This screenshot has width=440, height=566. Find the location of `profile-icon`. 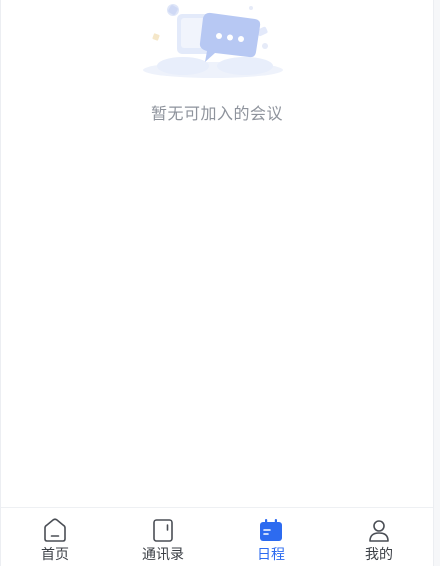

profile-icon is located at coordinates (379, 531).